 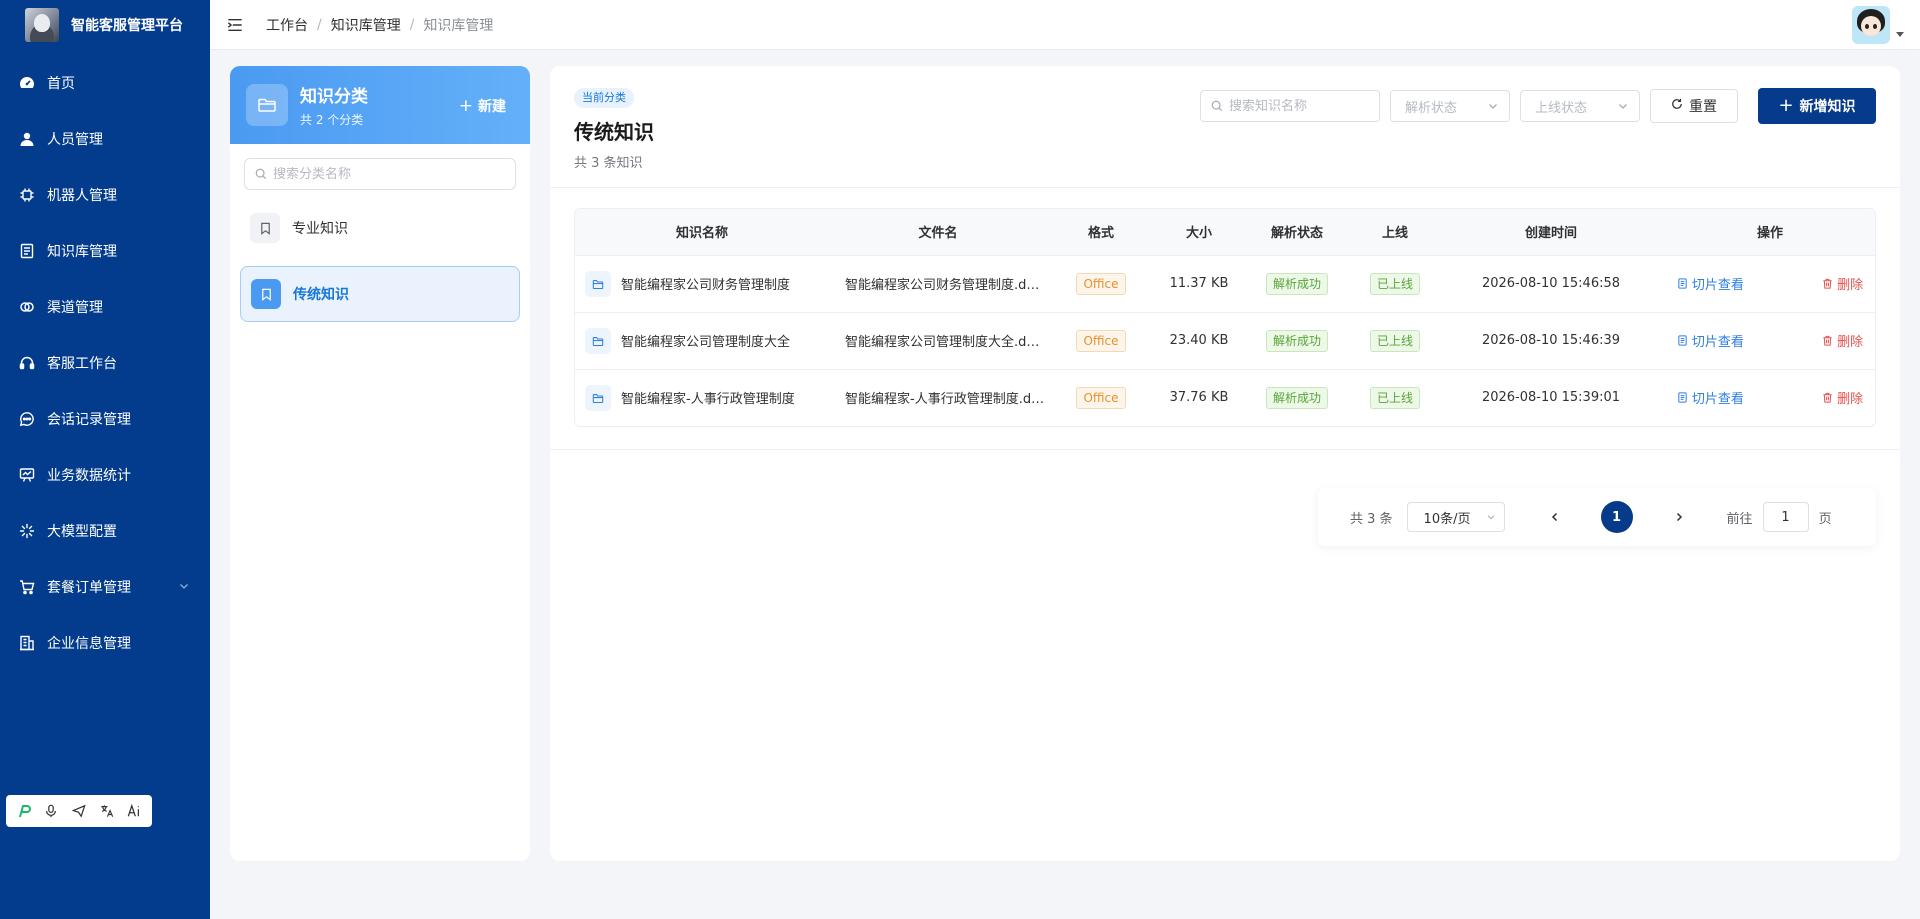 I want to click on category-list: 专业知识 传统知识, so click(x=380, y=261).